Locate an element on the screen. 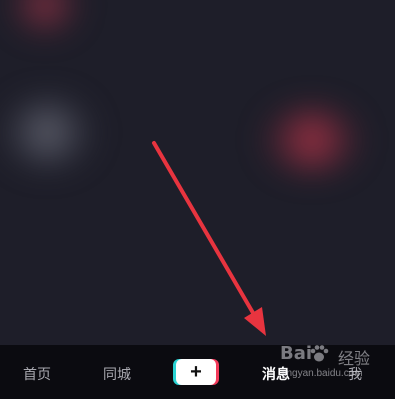 The height and width of the screenshot is (399, 395). blurred-light-pink is located at coordinates (312, 140).